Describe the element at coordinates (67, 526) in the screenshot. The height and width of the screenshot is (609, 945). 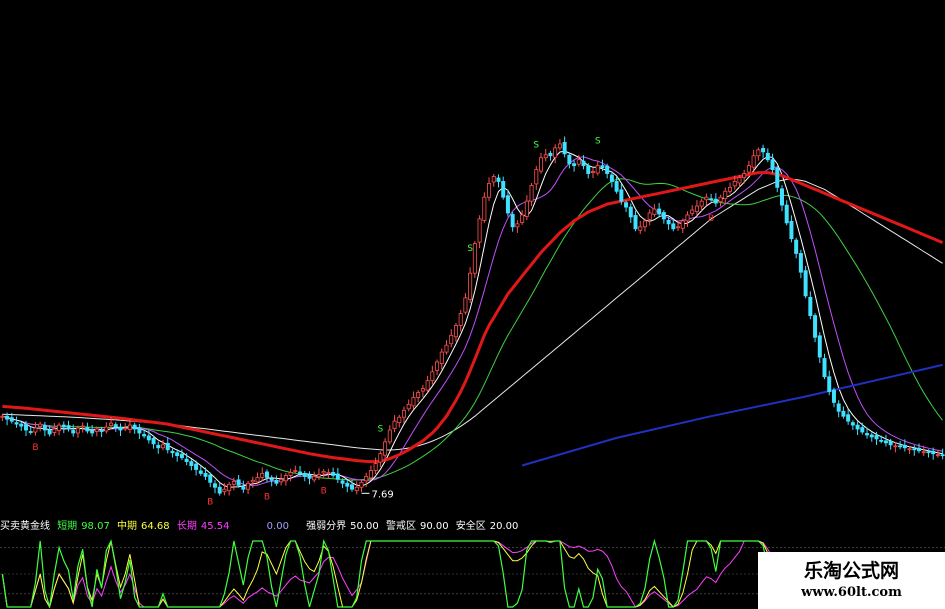
I see `legend-short-label: 短期` at that location.